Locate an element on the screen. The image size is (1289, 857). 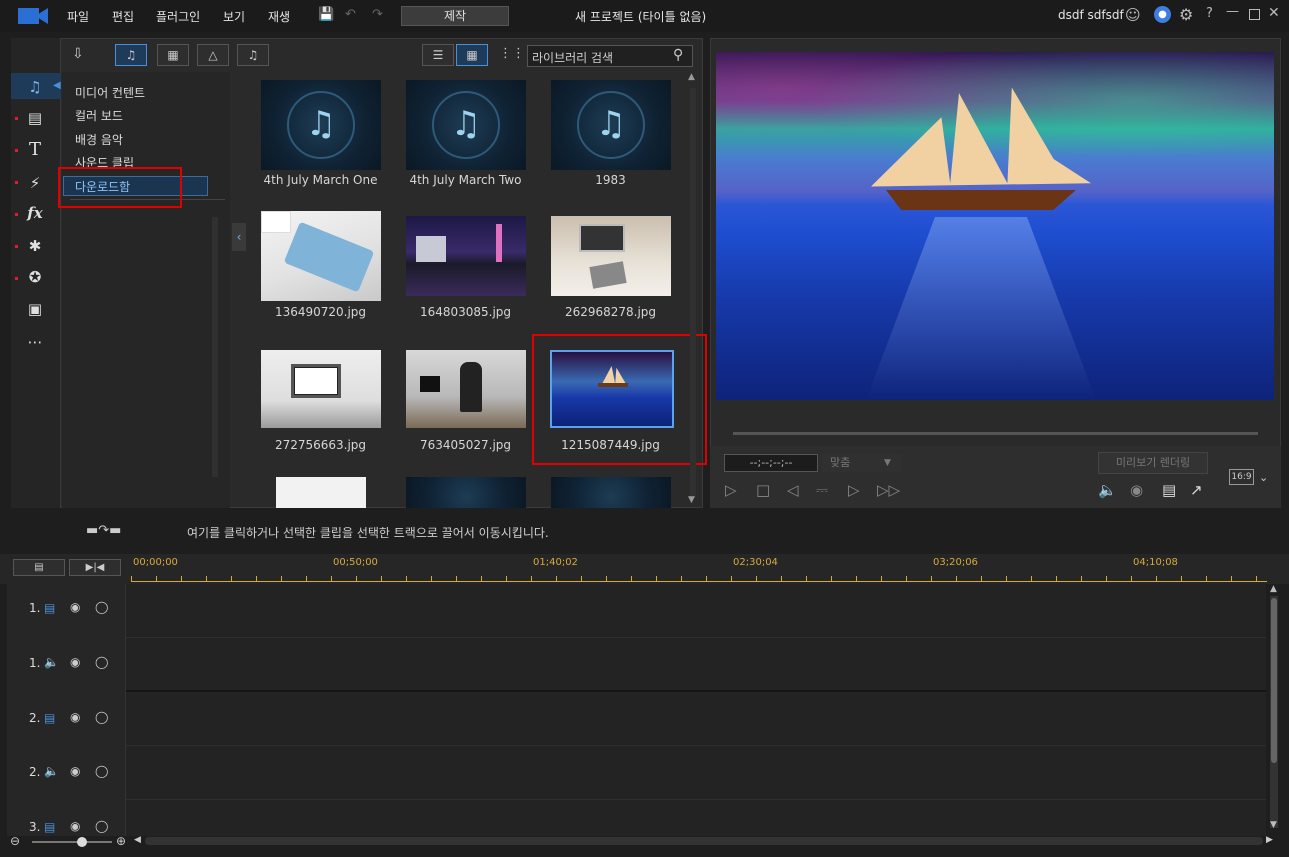
pip-room-icon: ✱ is located at coordinates (35, 246).